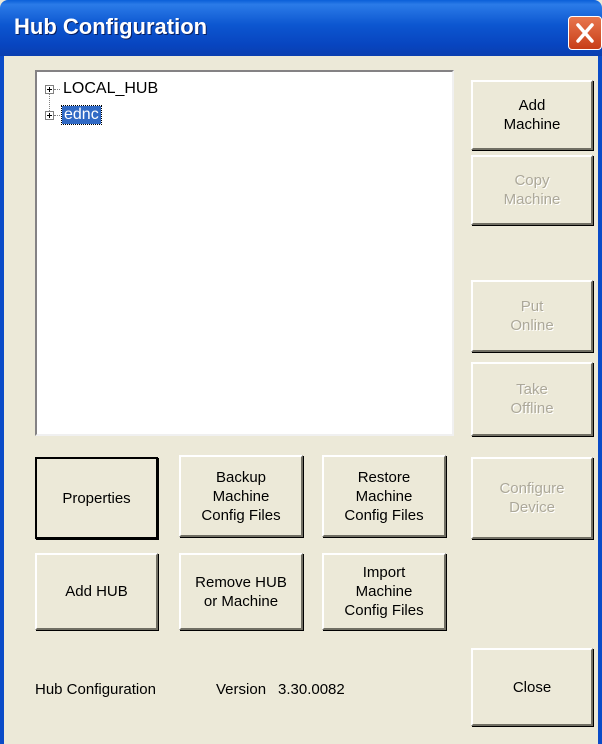 The image size is (602, 744). Describe the element at coordinates (111, 88) in the screenshot. I see `tree-item-label: LOCAL_HUB` at that location.